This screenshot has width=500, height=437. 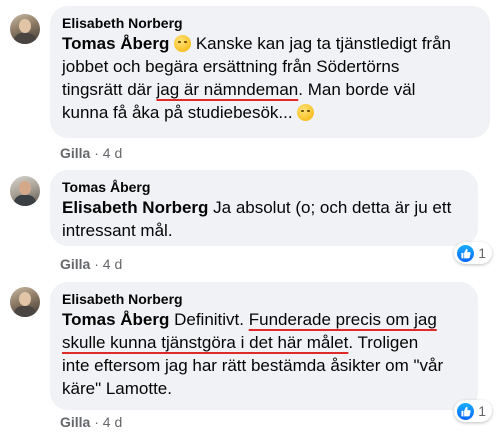 I want to click on mention-link: Elisabeth Norberg, so click(x=135, y=207).